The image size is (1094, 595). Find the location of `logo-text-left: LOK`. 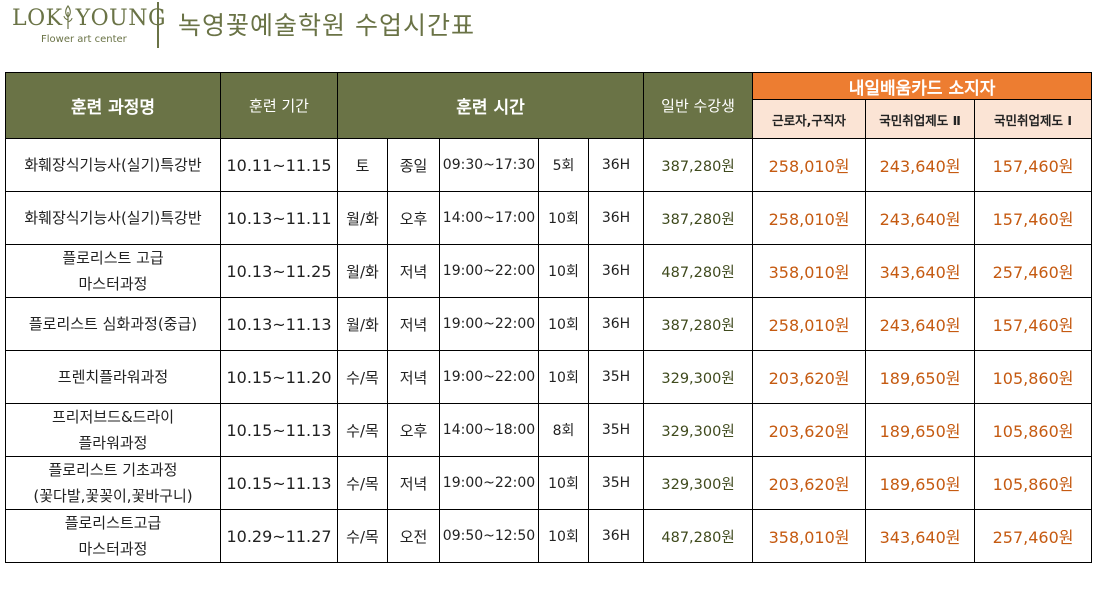

logo-text-left: LOK is located at coordinates (37, 18).